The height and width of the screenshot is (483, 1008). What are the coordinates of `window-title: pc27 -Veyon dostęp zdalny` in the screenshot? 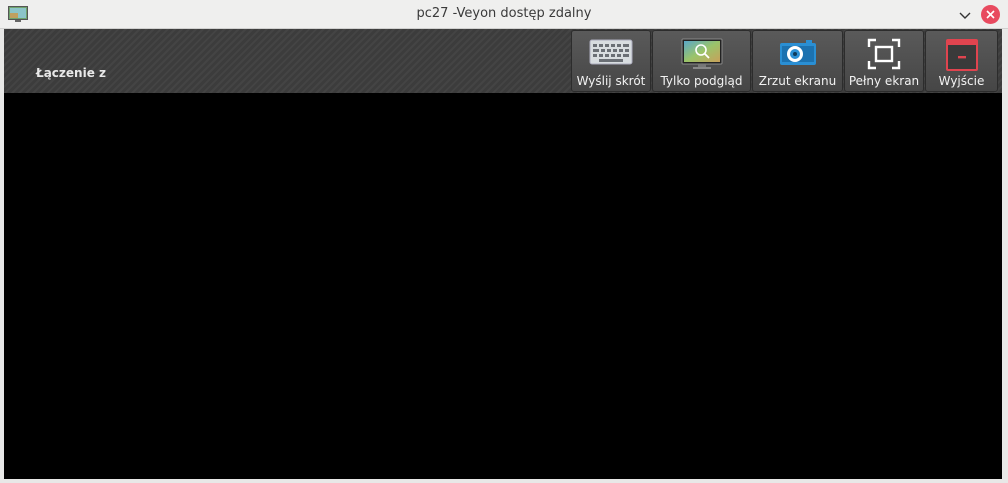 It's located at (504, 13).